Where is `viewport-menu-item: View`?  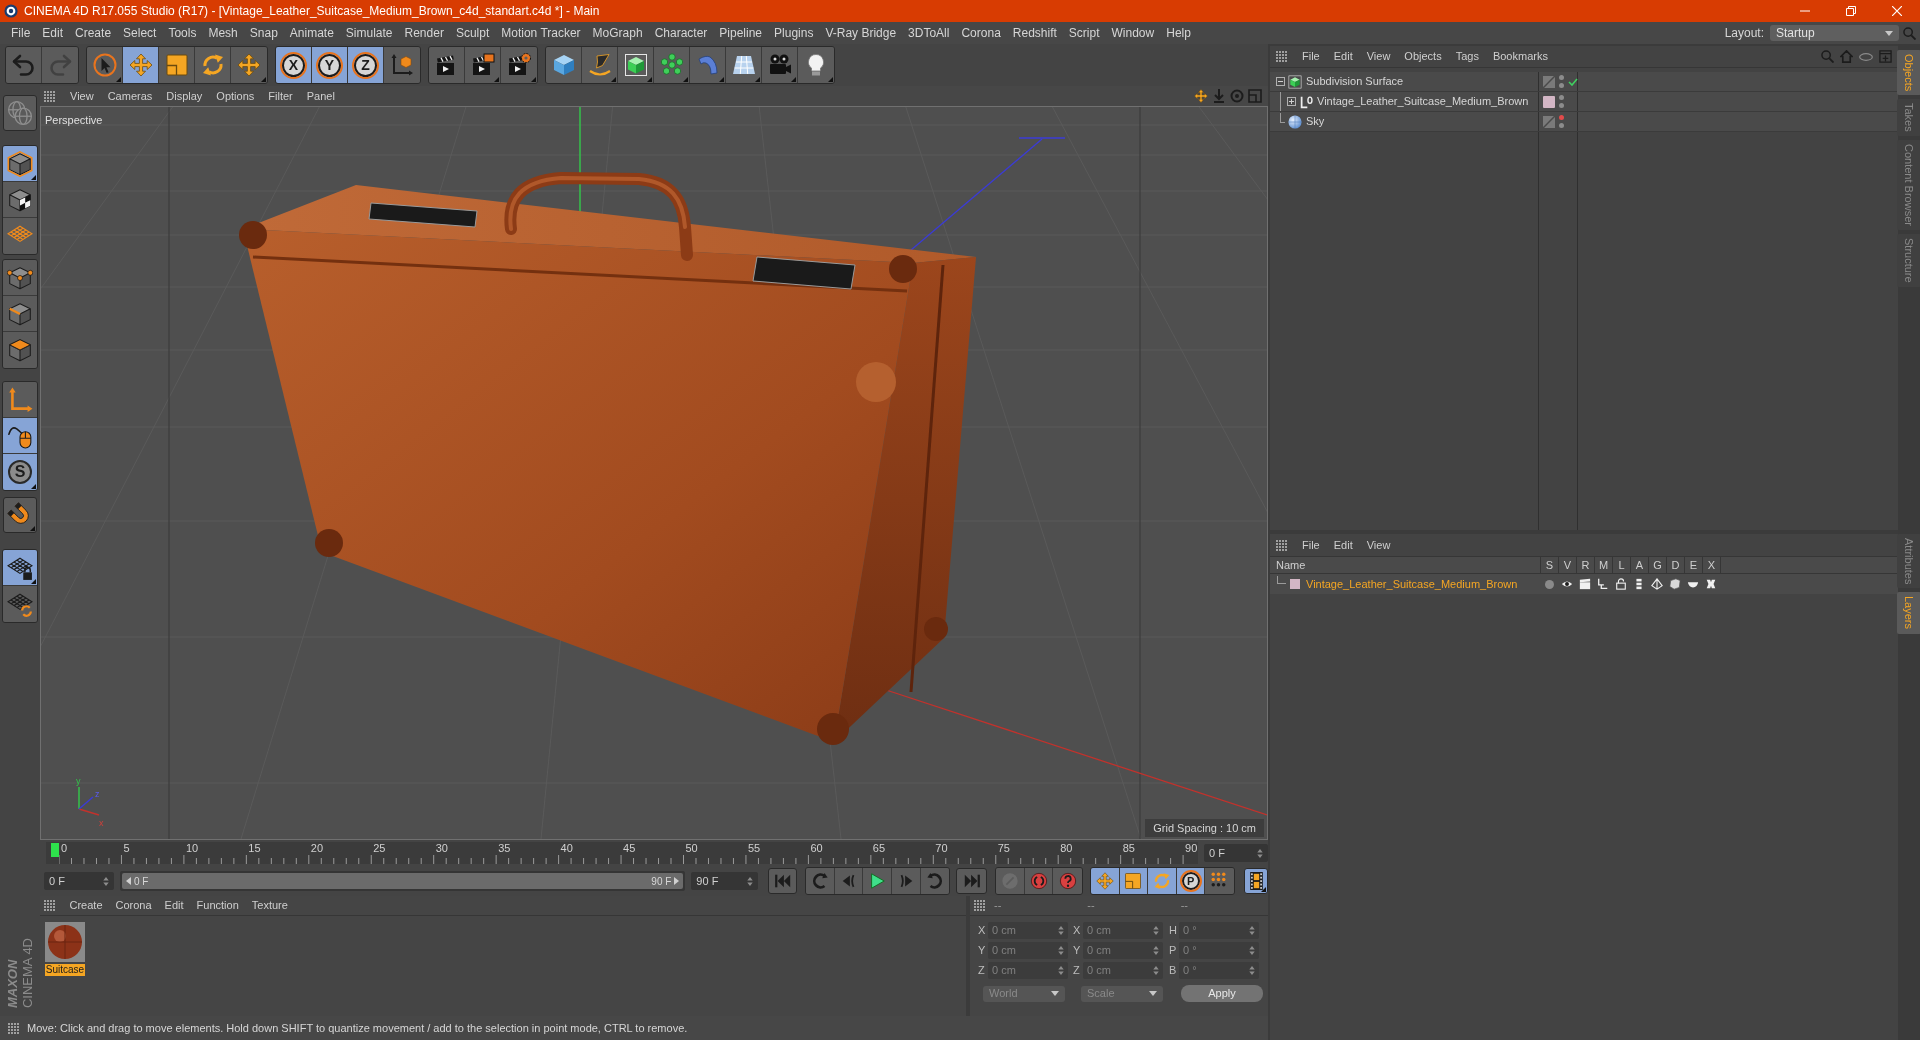 viewport-menu-item: View is located at coordinates (82, 96).